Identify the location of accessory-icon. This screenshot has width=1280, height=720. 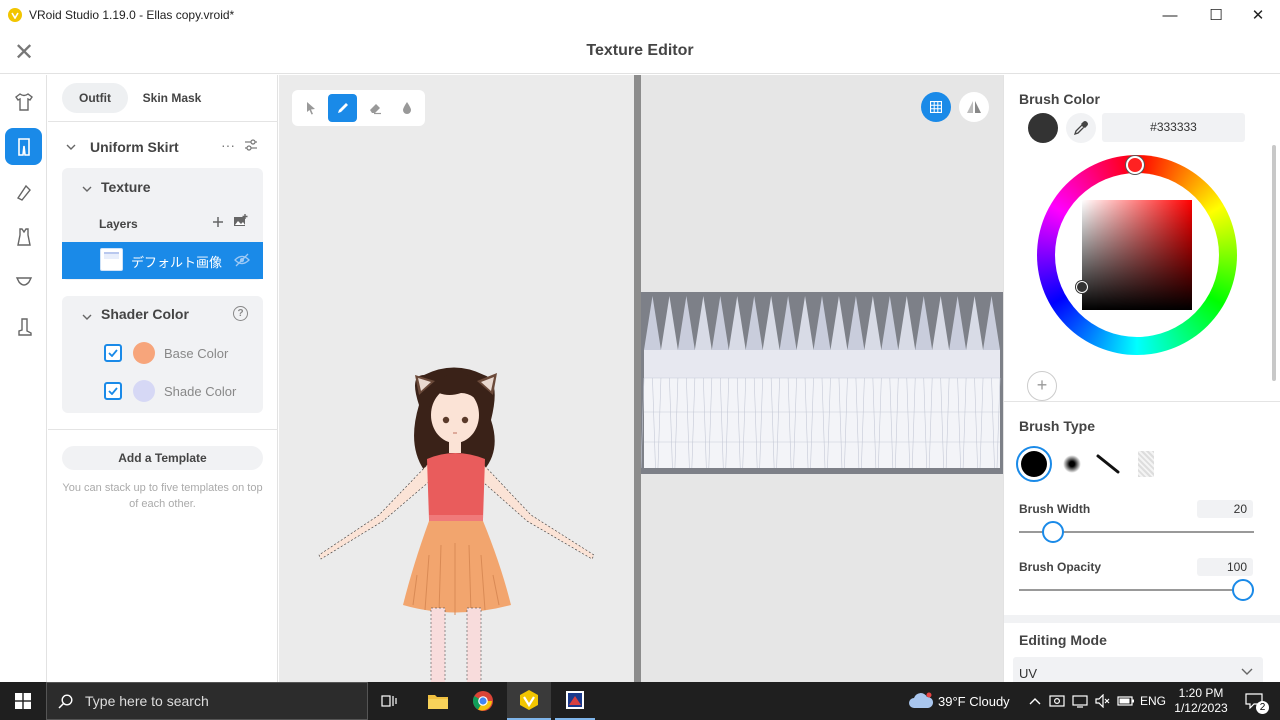
(23, 192).